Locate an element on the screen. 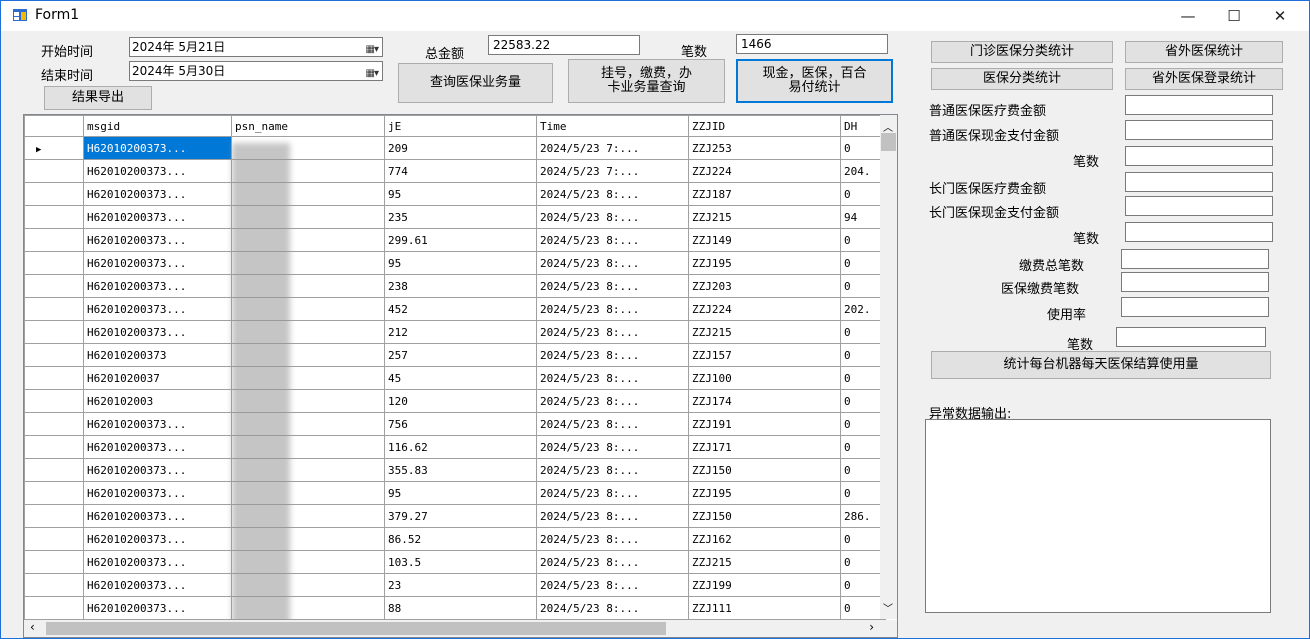 This screenshot has width=1310, height=639. table-cell-je: 756 is located at coordinates (460, 424).